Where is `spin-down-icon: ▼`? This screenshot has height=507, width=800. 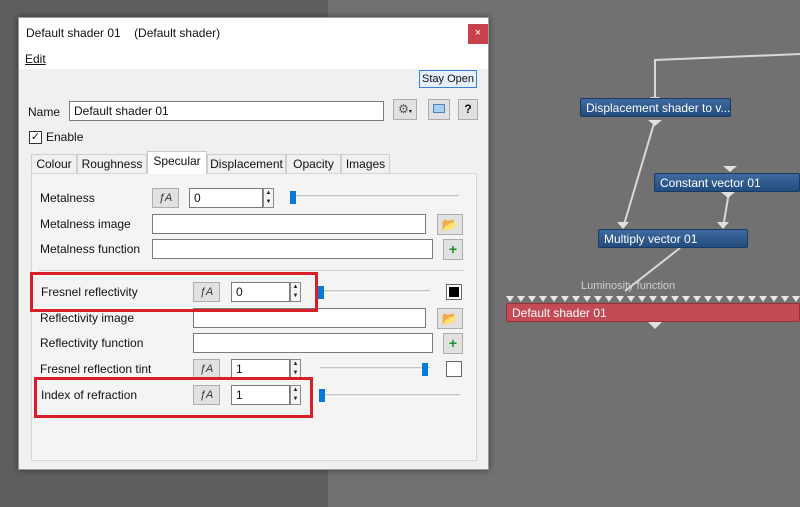 spin-down-icon: ▼ is located at coordinates (268, 202).